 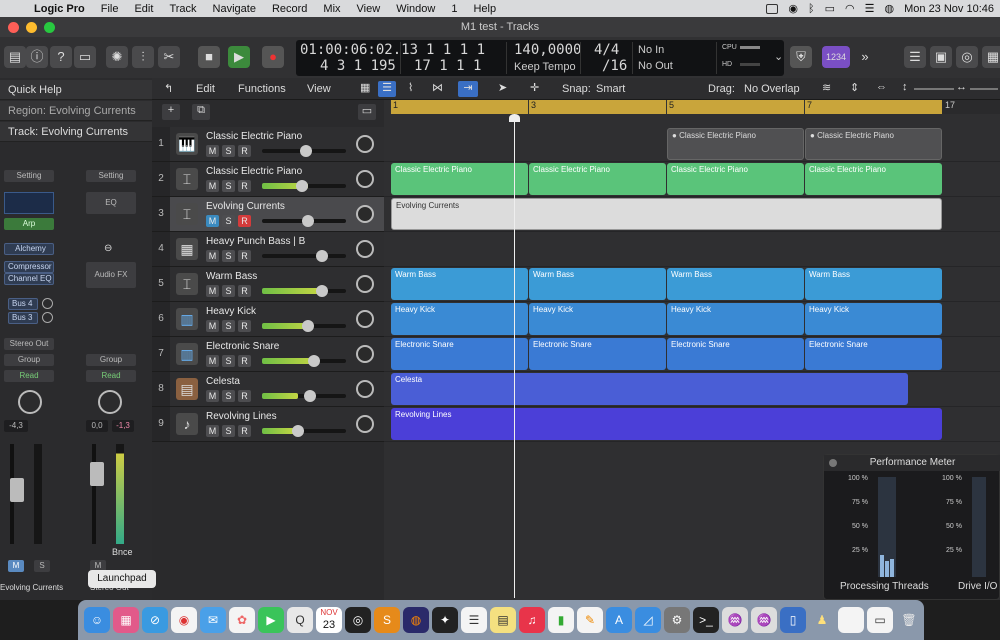 I want to click on strip1-group-button: Group, so click(x=29, y=360).